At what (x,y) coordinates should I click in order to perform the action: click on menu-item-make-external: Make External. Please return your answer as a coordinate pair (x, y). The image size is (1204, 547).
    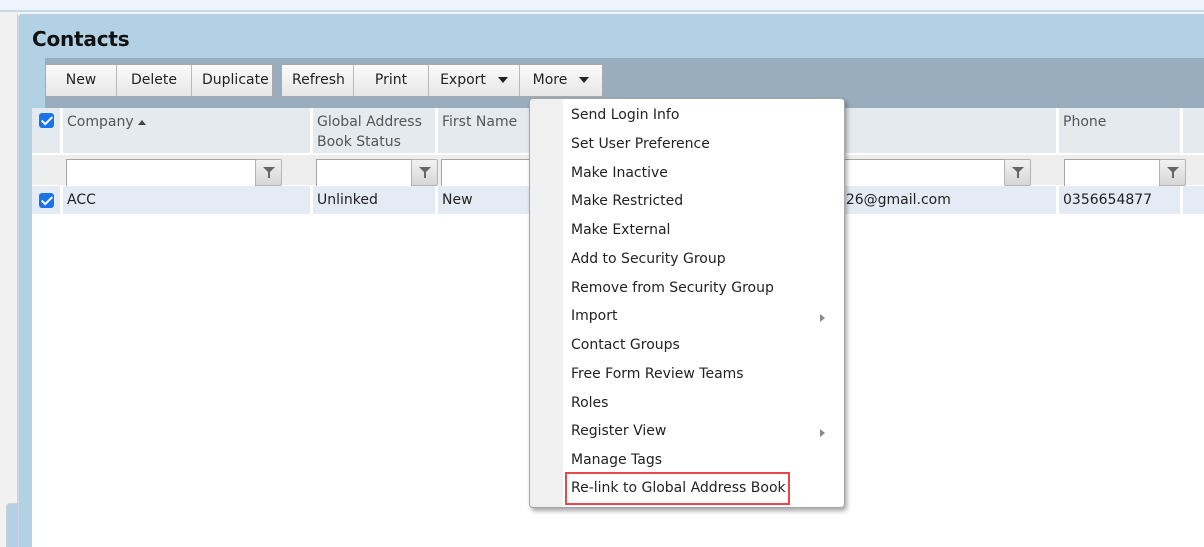
    Looking at the image, I should click on (705, 230).